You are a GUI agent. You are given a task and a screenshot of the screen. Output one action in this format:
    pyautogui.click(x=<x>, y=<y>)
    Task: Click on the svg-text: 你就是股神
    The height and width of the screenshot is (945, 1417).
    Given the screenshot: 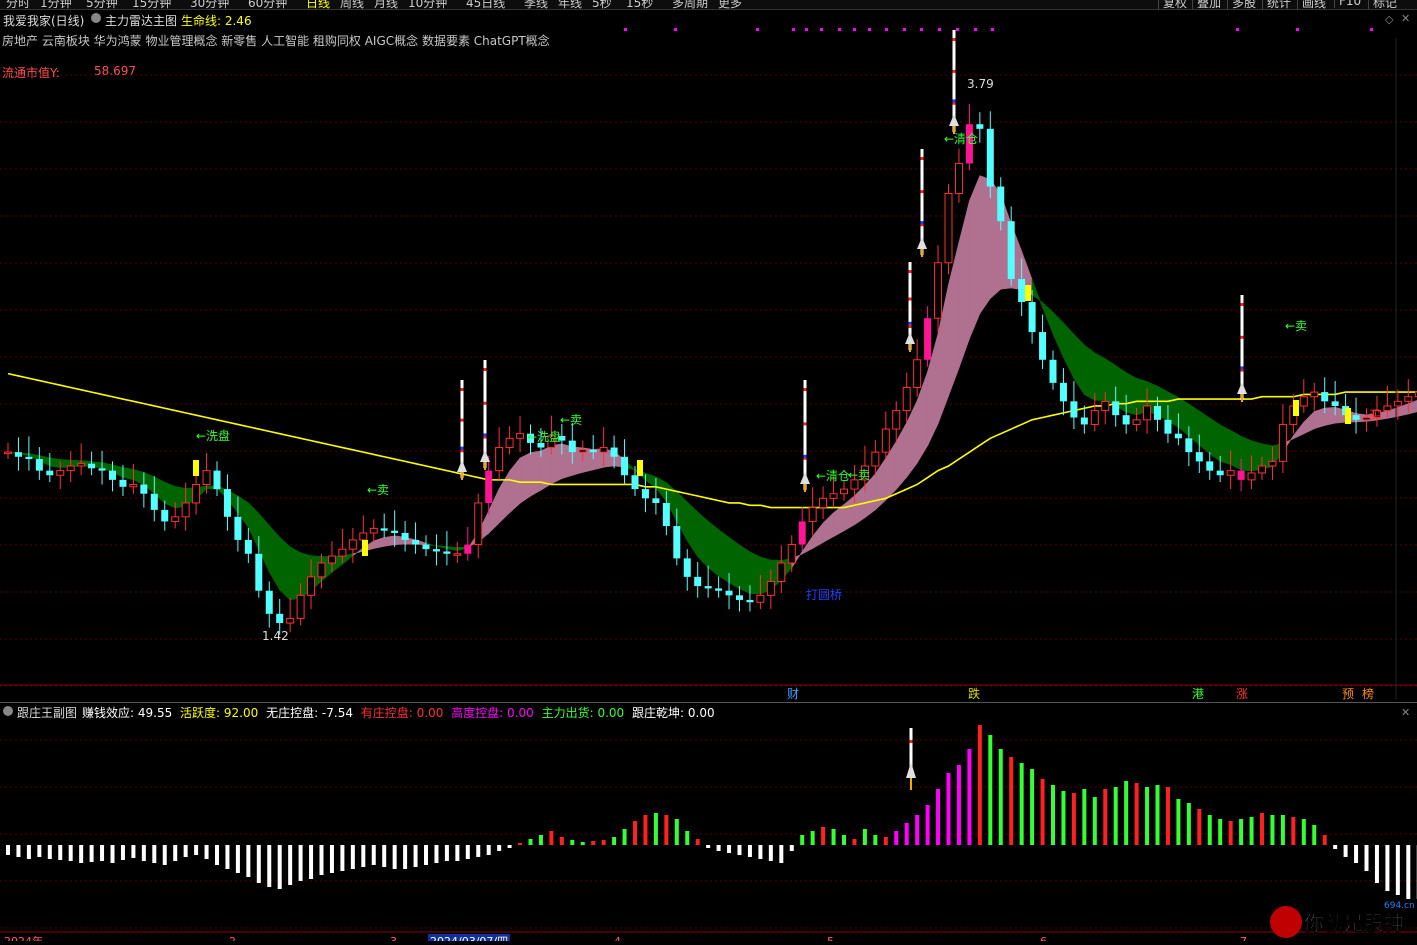 What is the action you would take?
    pyautogui.click(x=1353, y=923)
    